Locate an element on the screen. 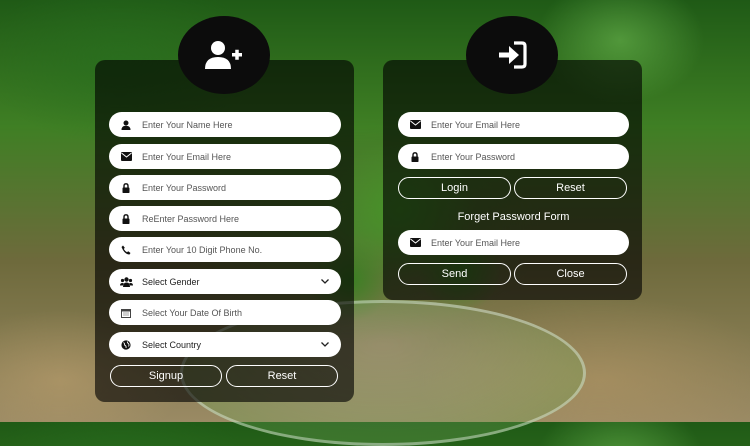 This screenshot has height=446, width=750. close-button: Close is located at coordinates (570, 274).